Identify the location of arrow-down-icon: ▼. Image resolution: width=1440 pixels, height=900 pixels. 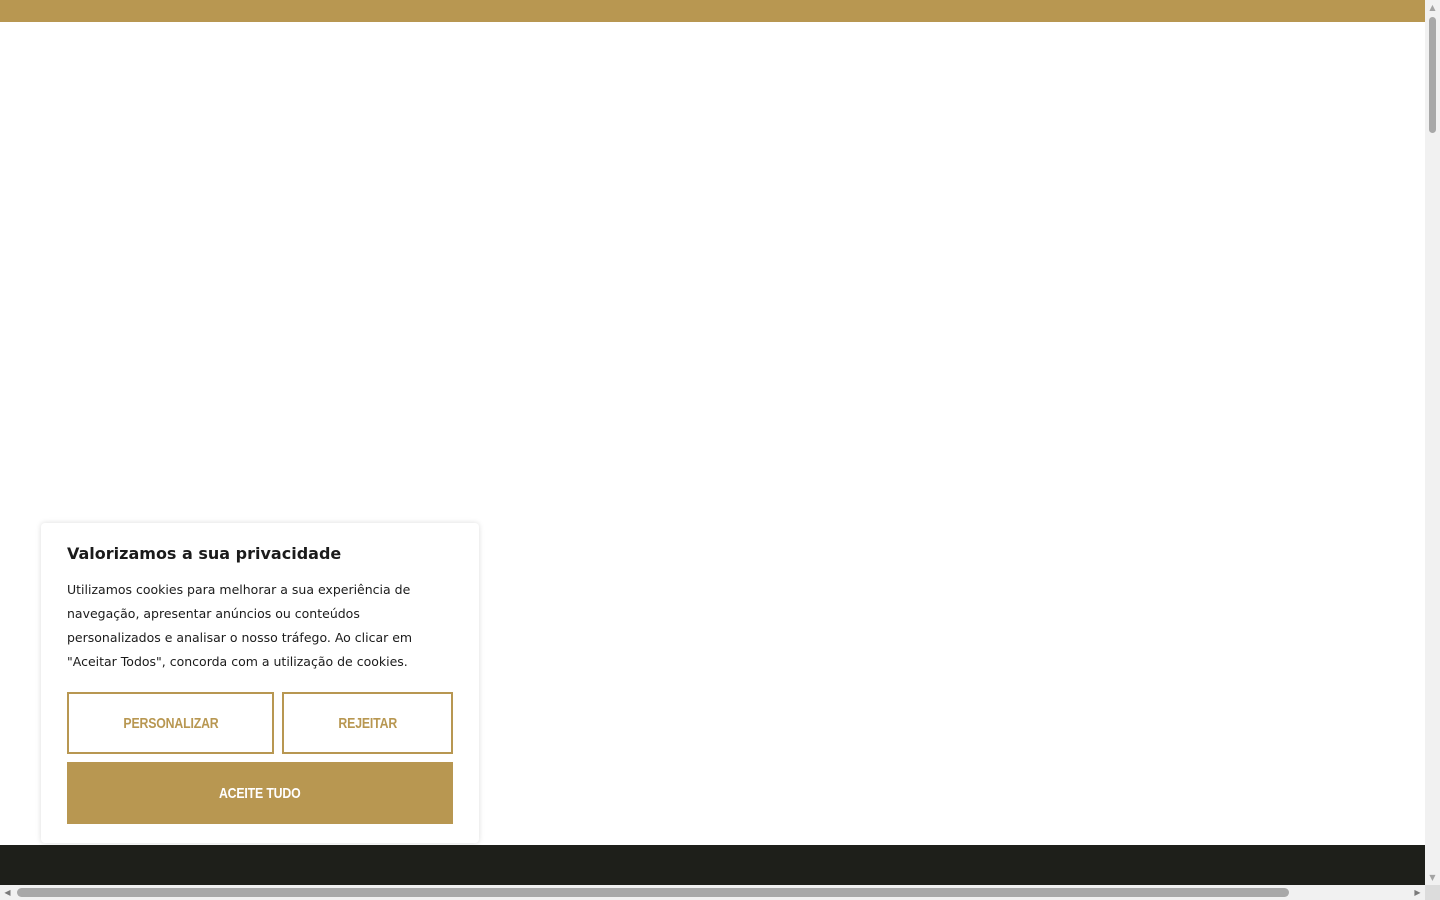
(1432, 877).